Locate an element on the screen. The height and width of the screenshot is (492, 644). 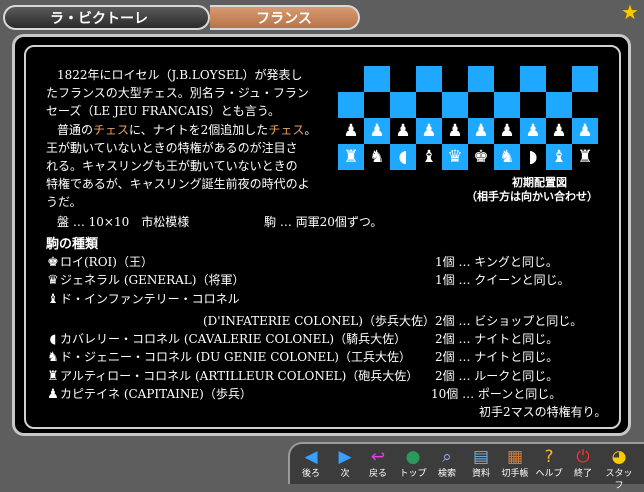
toolbar-button: ? ヘルプ is located at coordinates (549, 465).